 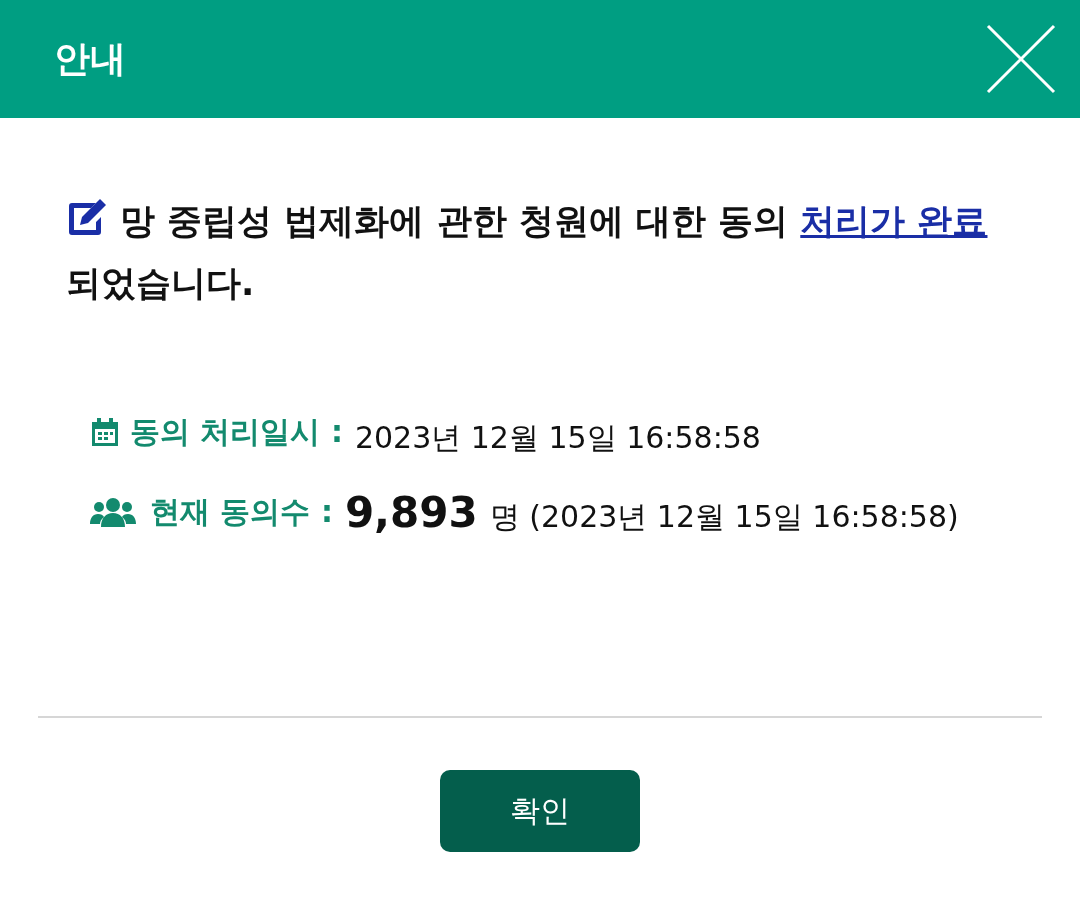 I want to click on detail-label: 현재 동의수 :, so click(x=241, y=512).